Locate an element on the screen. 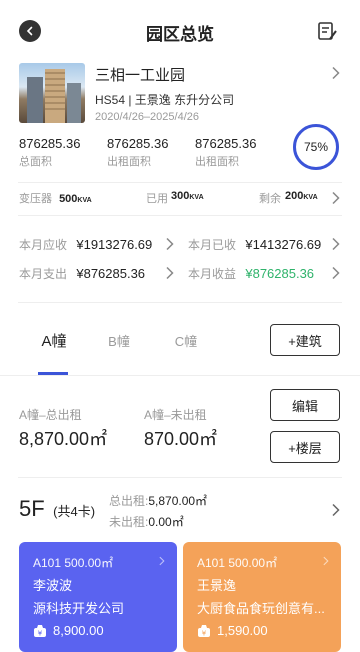 Image resolution: width=360 pixels, height=652 pixels. occupancy-value: 75% is located at coordinates (316, 147).